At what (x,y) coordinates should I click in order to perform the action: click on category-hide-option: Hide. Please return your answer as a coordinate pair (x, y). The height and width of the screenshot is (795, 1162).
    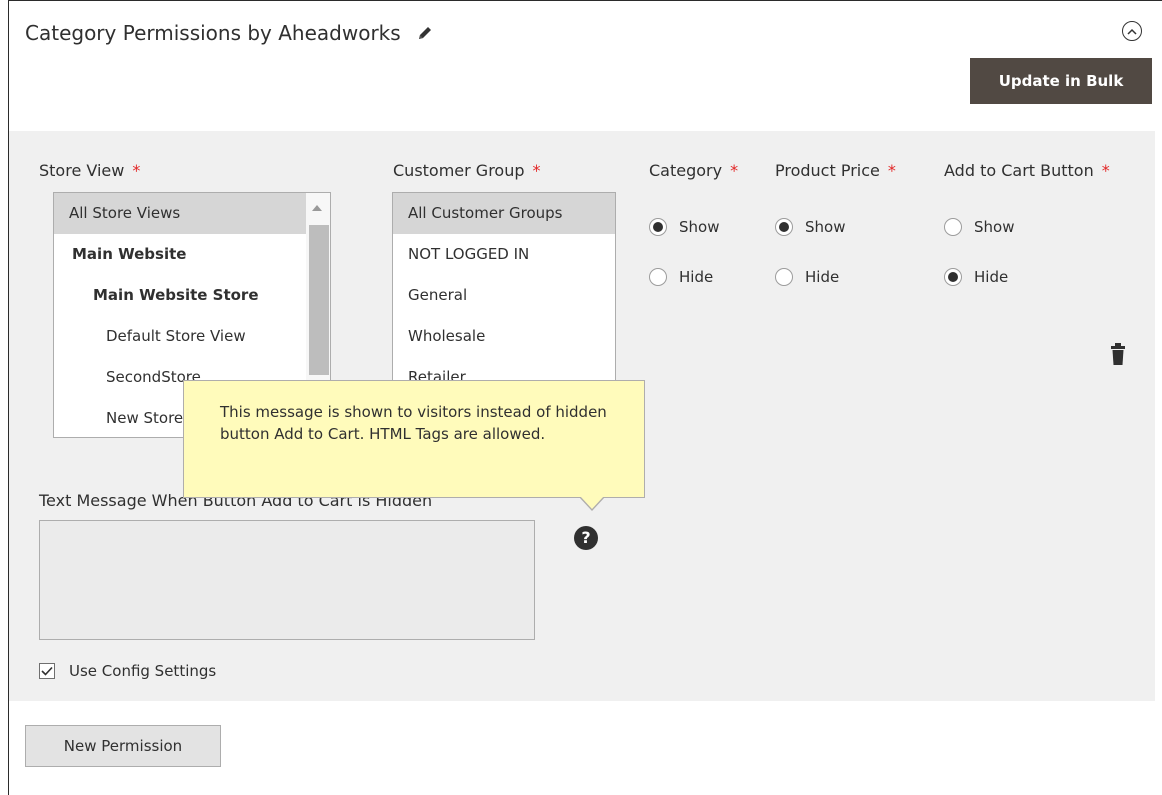
    Looking at the image, I should click on (681, 277).